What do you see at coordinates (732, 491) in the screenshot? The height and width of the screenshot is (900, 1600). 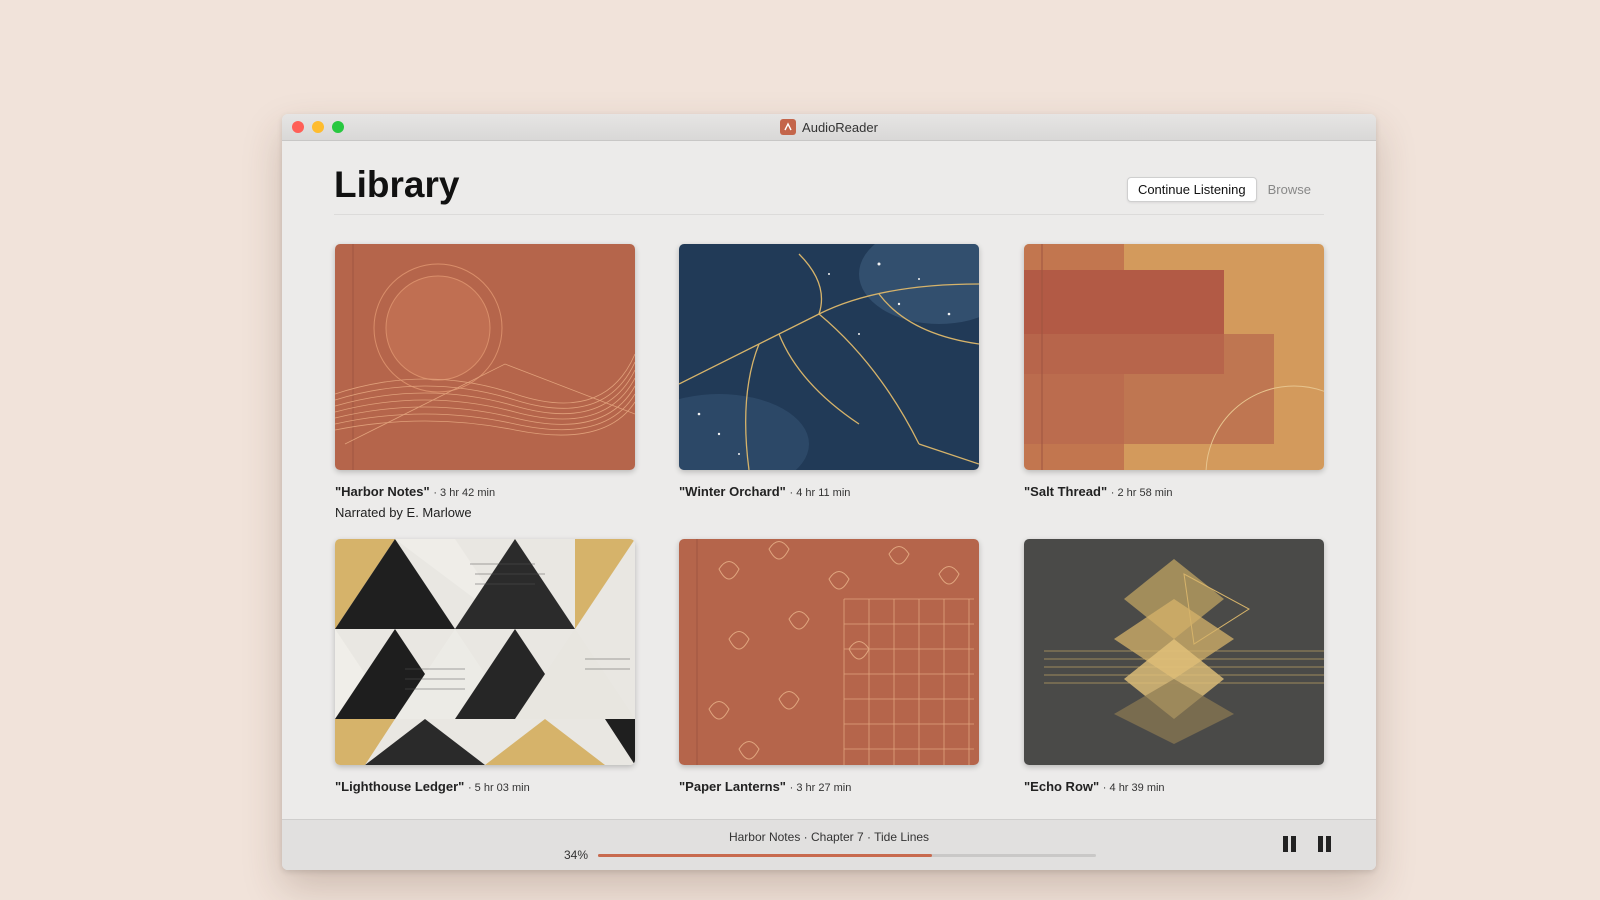 I see `book-title: "Winter Orchard"` at bounding box center [732, 491].